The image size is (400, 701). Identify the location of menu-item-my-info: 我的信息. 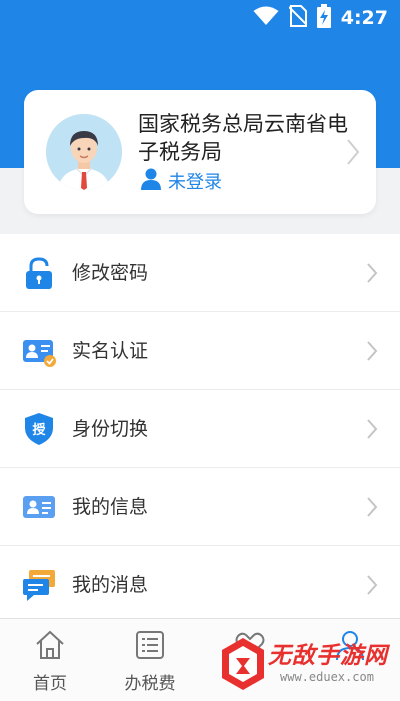
(200, 507).